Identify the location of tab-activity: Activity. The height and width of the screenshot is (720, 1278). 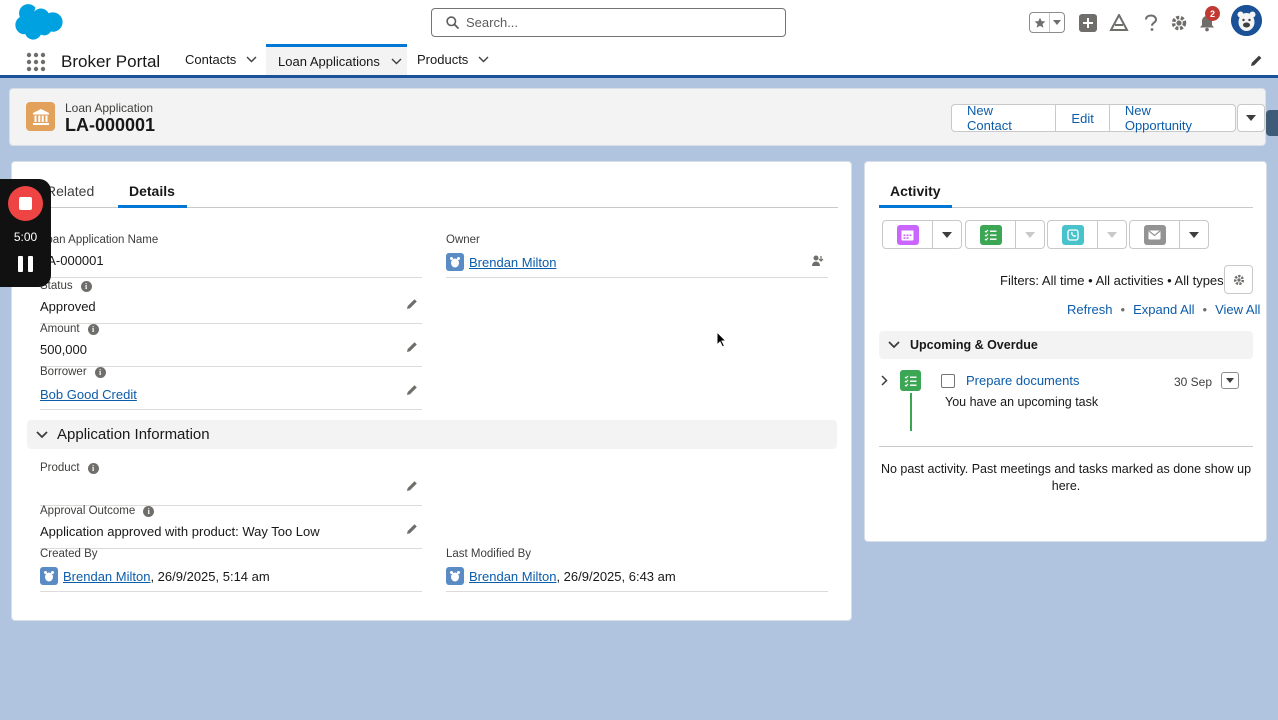
(915, 191).